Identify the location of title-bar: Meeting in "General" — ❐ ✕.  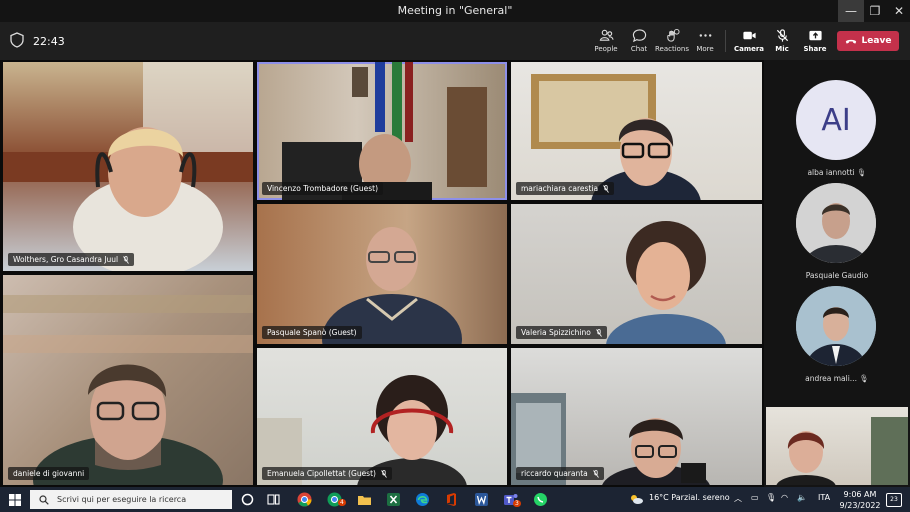
(455, 11).